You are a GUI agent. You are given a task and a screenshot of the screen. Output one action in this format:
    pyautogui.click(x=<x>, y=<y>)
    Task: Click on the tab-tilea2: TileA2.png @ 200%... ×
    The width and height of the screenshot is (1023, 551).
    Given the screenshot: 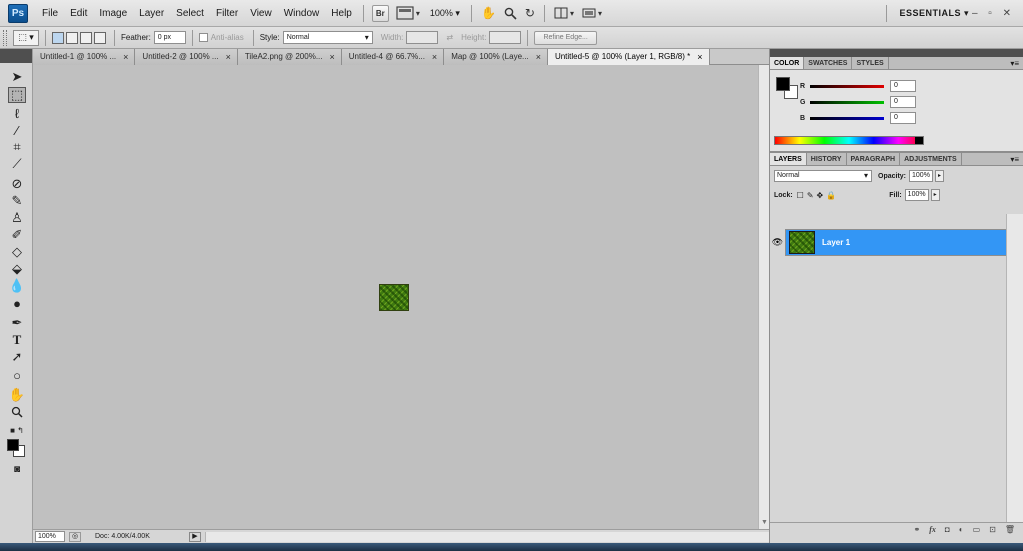 What is the action you would take?
    pyautogui.click(x=289, y=57)
    